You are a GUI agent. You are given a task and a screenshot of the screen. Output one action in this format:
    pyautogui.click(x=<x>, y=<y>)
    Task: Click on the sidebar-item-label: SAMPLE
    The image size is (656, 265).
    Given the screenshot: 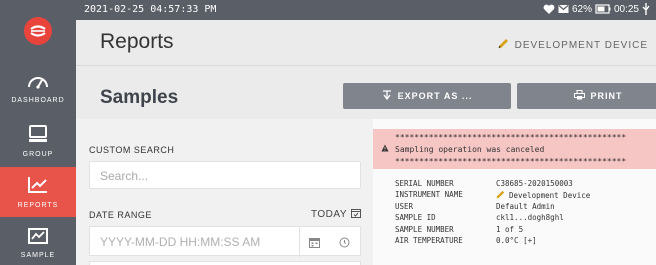 What is the action you would take?
    pyautogui.click(x=38, y=255)
    